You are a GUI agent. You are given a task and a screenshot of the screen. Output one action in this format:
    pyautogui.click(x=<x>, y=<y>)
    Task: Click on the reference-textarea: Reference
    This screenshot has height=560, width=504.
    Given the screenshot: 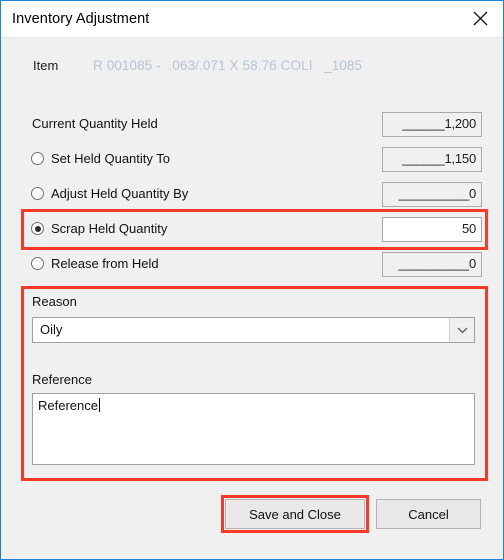 What is the action you would take?
    pyautogui.click(x=253, y=429)
    